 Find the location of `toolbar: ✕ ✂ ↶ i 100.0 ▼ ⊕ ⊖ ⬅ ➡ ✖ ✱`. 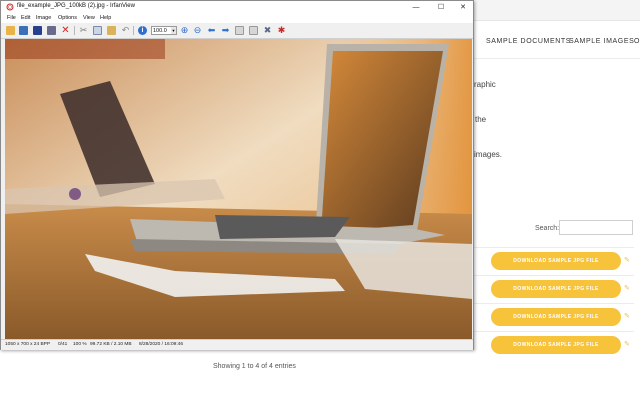

toolbar: ✕ ✂ ↶ i 100.0 ▼ ⊕ ⊖ ⬅ ➡ ✖ ✱ is located at coordinates (237, 31).